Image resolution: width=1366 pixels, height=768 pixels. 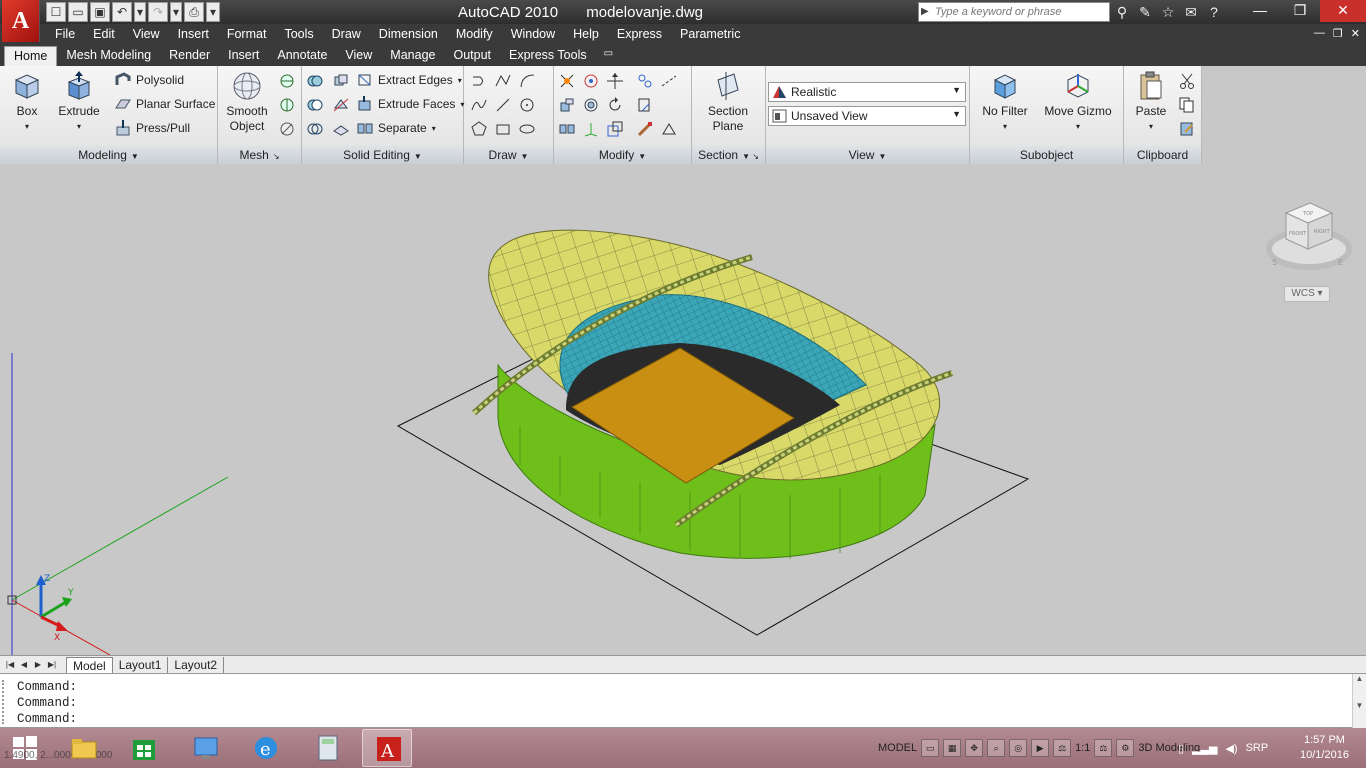 What do you see at coordinates (100, 12) in the screenshot?
I see `save-icon: ▣` at bounding box center [100, 12].